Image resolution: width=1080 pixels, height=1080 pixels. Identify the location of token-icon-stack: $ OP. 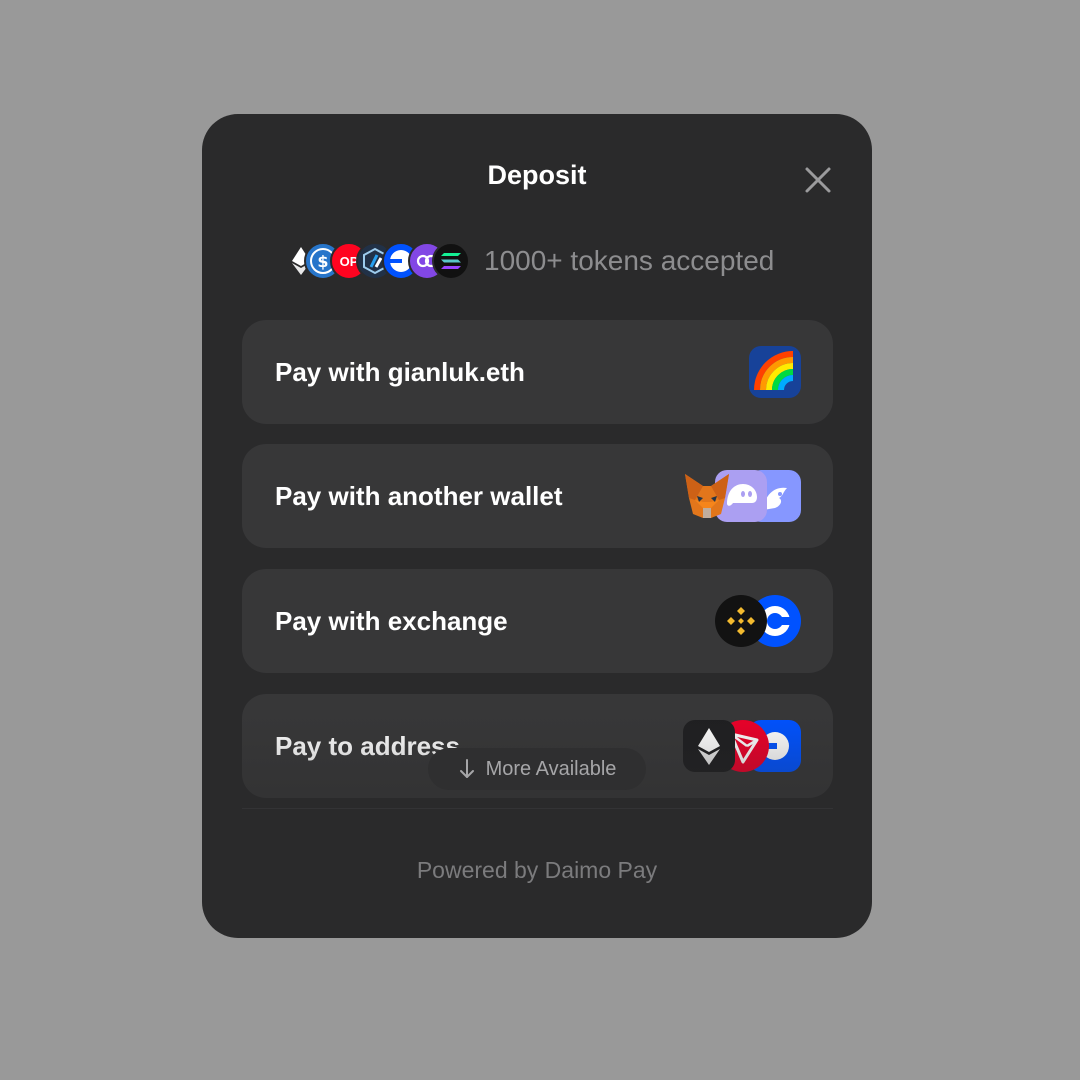
(377, 261).